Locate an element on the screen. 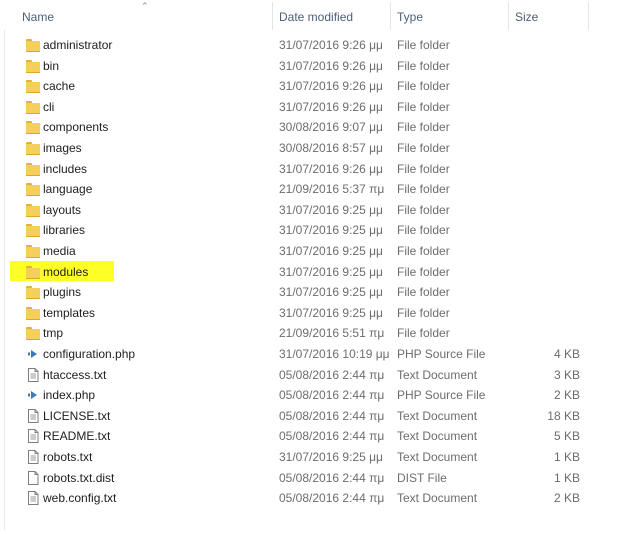  file-name: layouts is located at coordinates (62, 209).